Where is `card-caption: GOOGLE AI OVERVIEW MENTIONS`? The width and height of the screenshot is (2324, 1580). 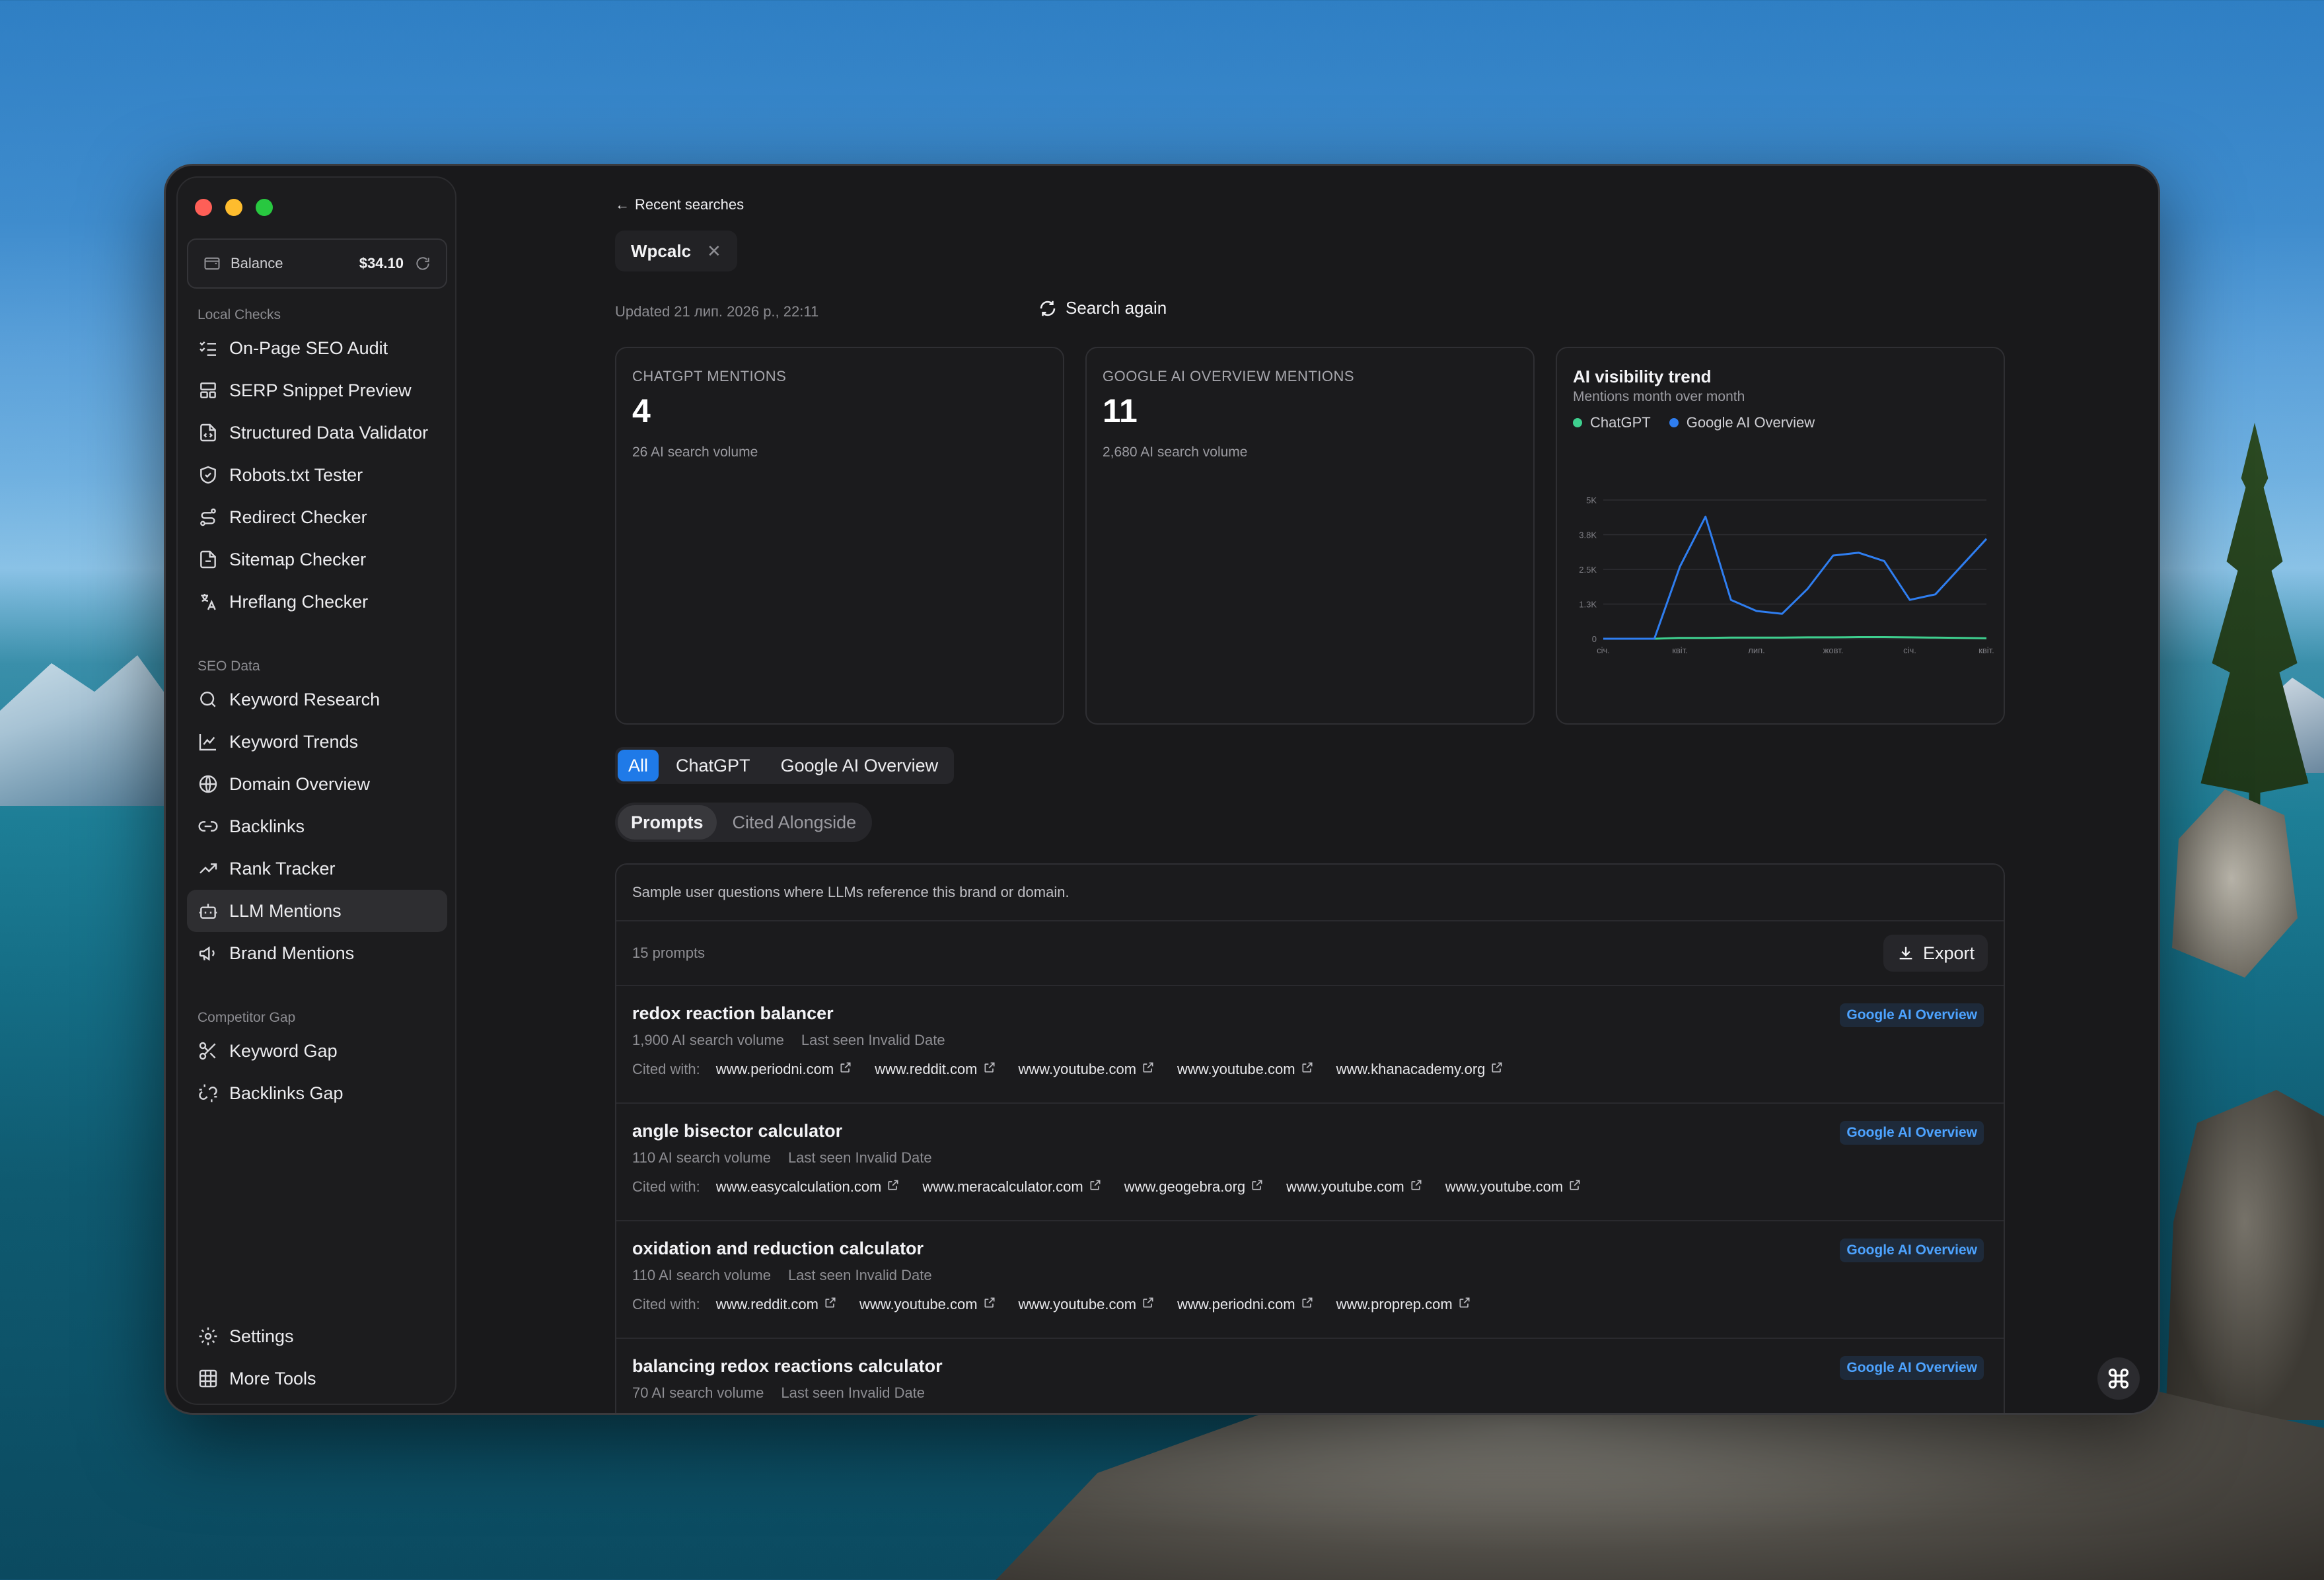
card-caption: GOOGLE AI OVERVIEW MENTIONS is located at coordinates (1229, 376).